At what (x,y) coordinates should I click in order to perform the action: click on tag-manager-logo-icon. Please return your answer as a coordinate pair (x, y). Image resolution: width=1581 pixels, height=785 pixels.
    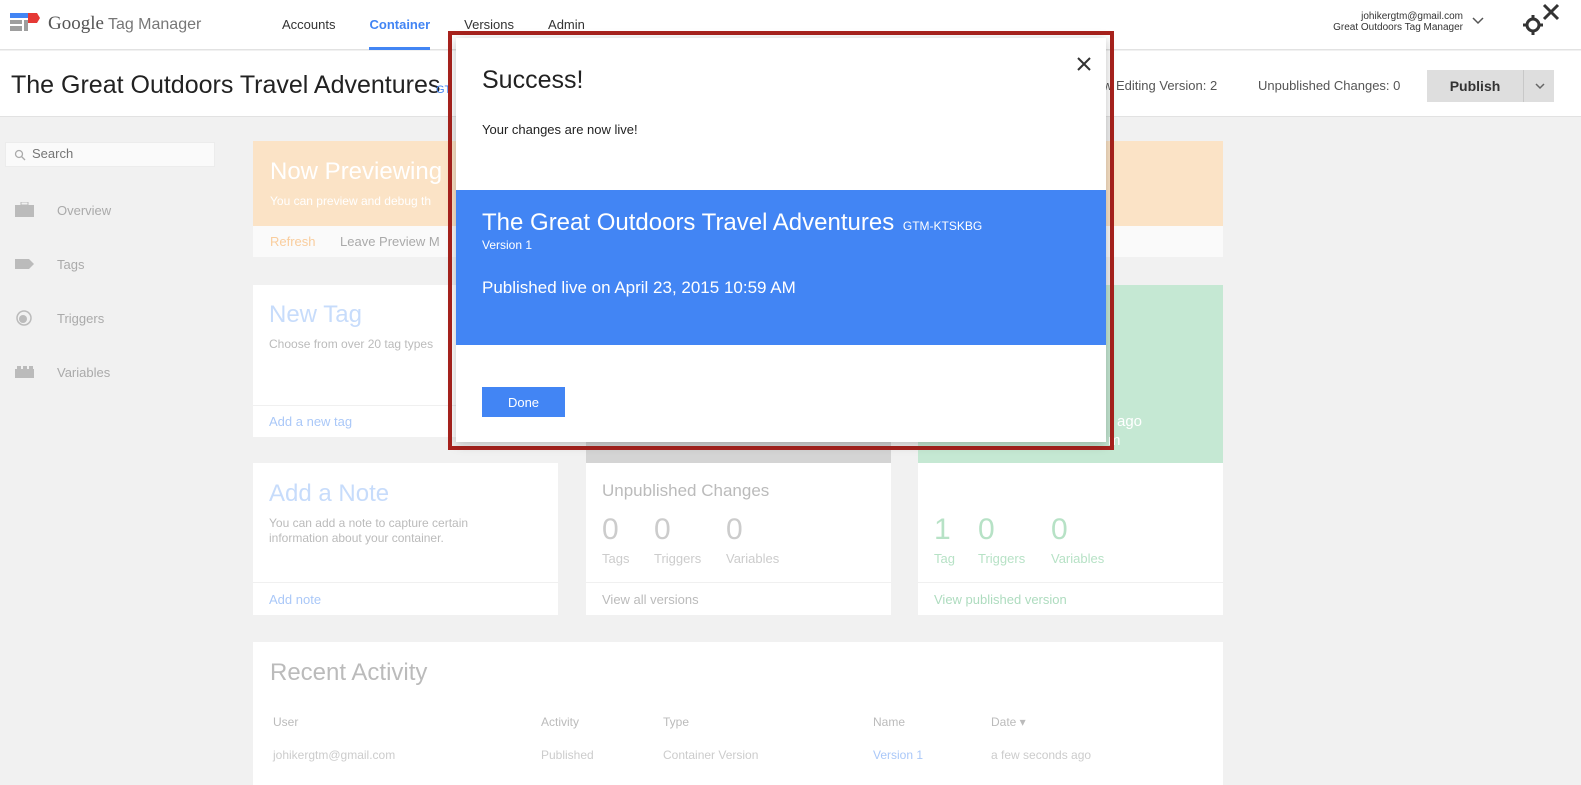
    Looking at the image, I should click on (25, 22).